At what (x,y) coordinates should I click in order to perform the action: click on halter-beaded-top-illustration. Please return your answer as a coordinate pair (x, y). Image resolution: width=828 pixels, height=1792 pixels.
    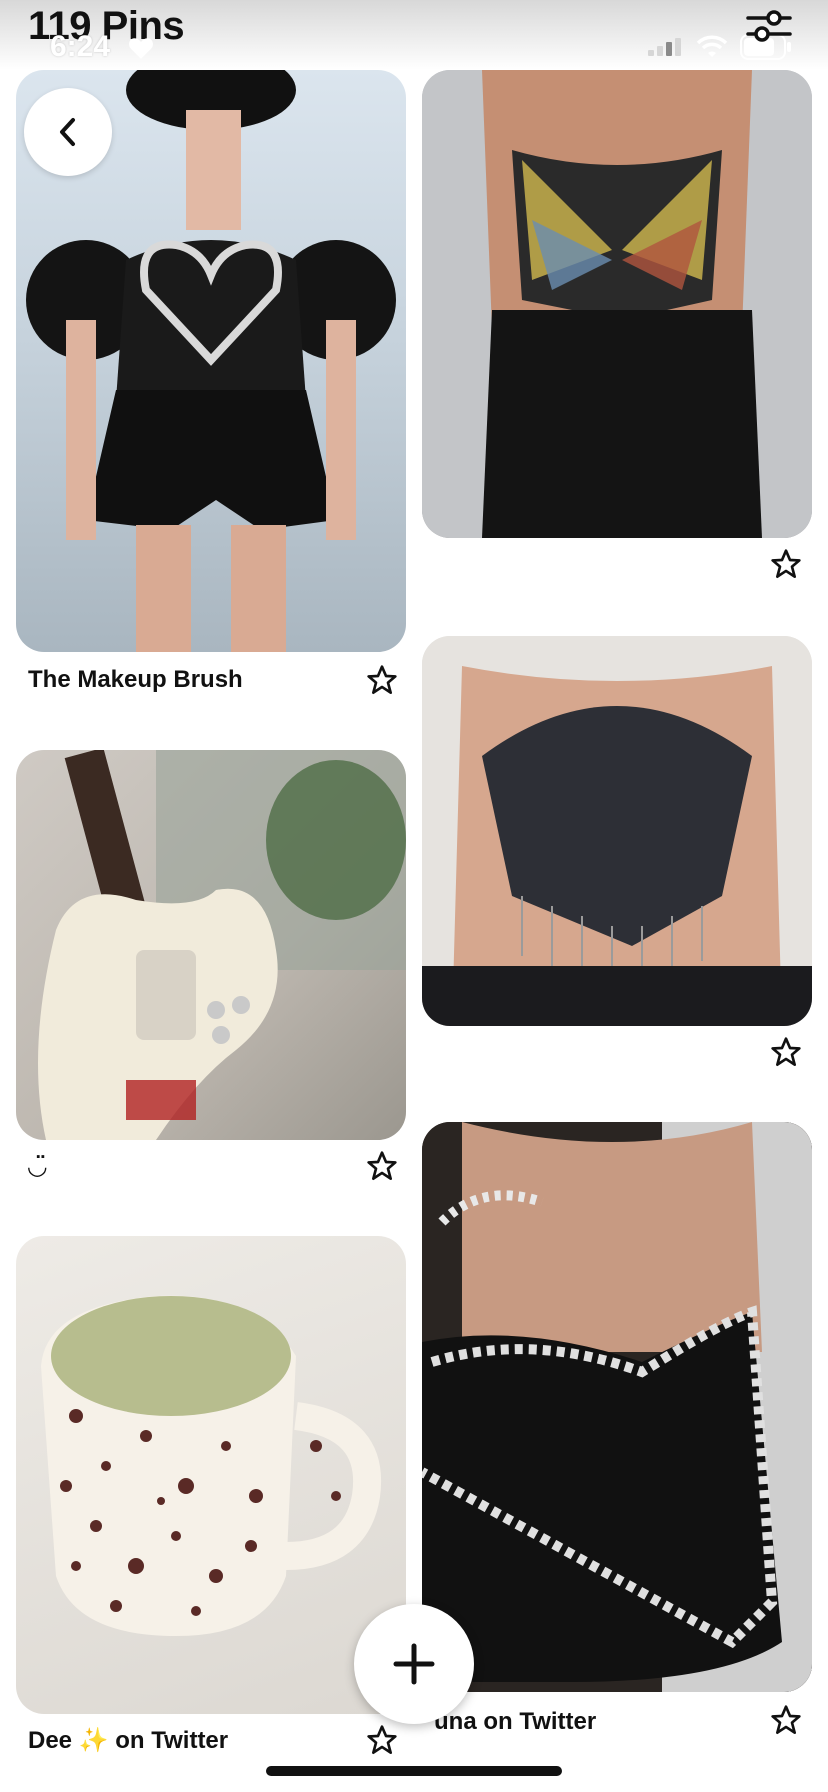
    Looking at the image, I should click on (617, 831).